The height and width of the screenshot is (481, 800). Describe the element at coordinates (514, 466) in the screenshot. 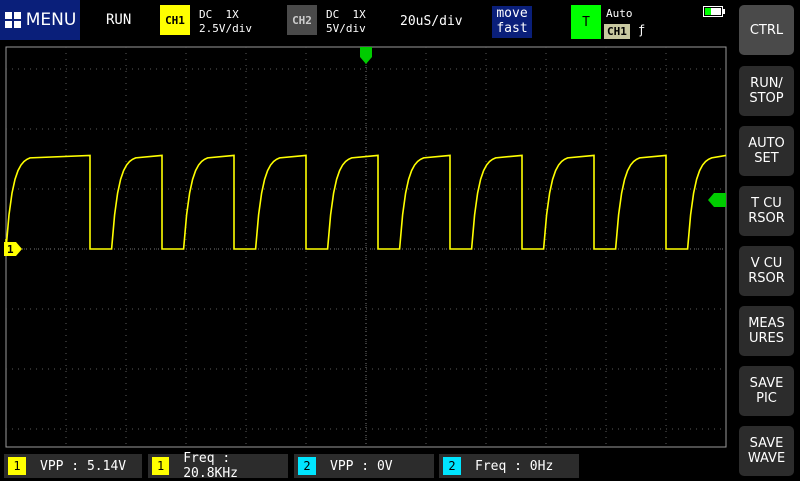

I see `measure-value: Freq : 0Hz` at that location.